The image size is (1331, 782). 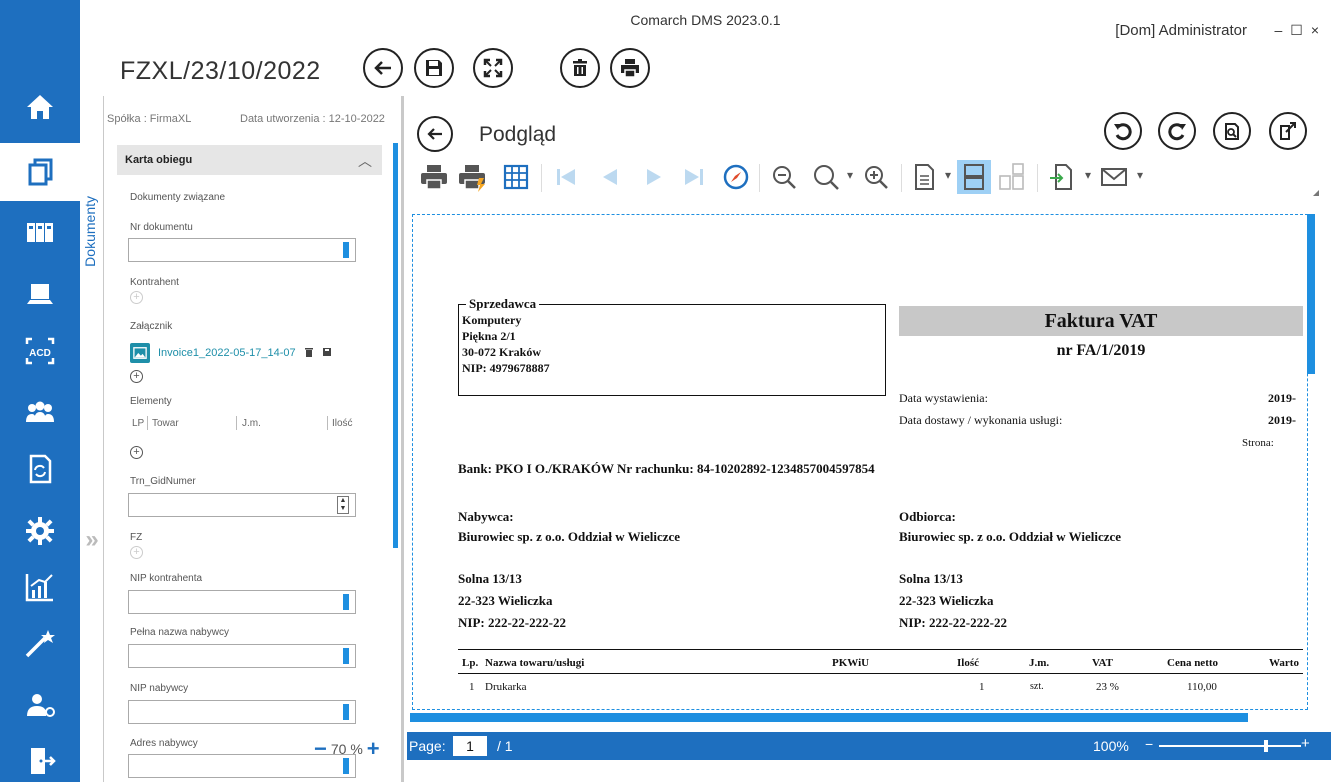 What do you see at coordinates (40, 705) in the screenshot?
I see `admin-icon` at bounding box center [40, 705].